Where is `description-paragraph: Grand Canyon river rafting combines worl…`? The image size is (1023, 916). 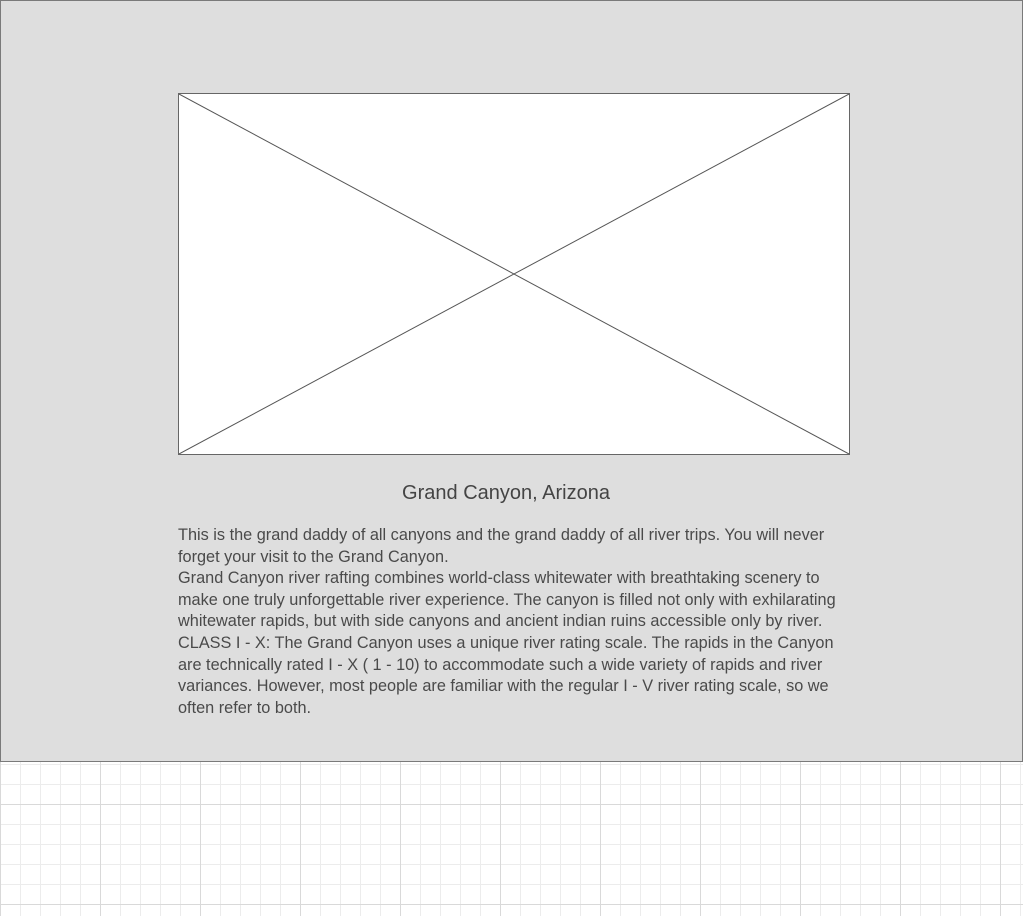 description-paragraph: Grand Canyon river rafting combines worl… is located at coordinates (507, 600).